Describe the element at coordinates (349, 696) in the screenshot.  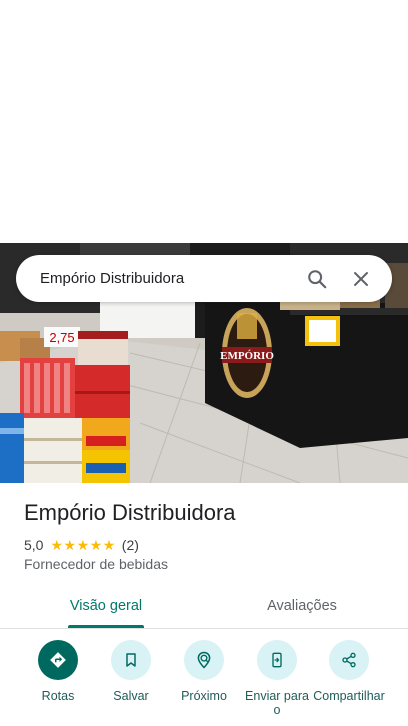
I see `share-label: Compartilhar` at that location.